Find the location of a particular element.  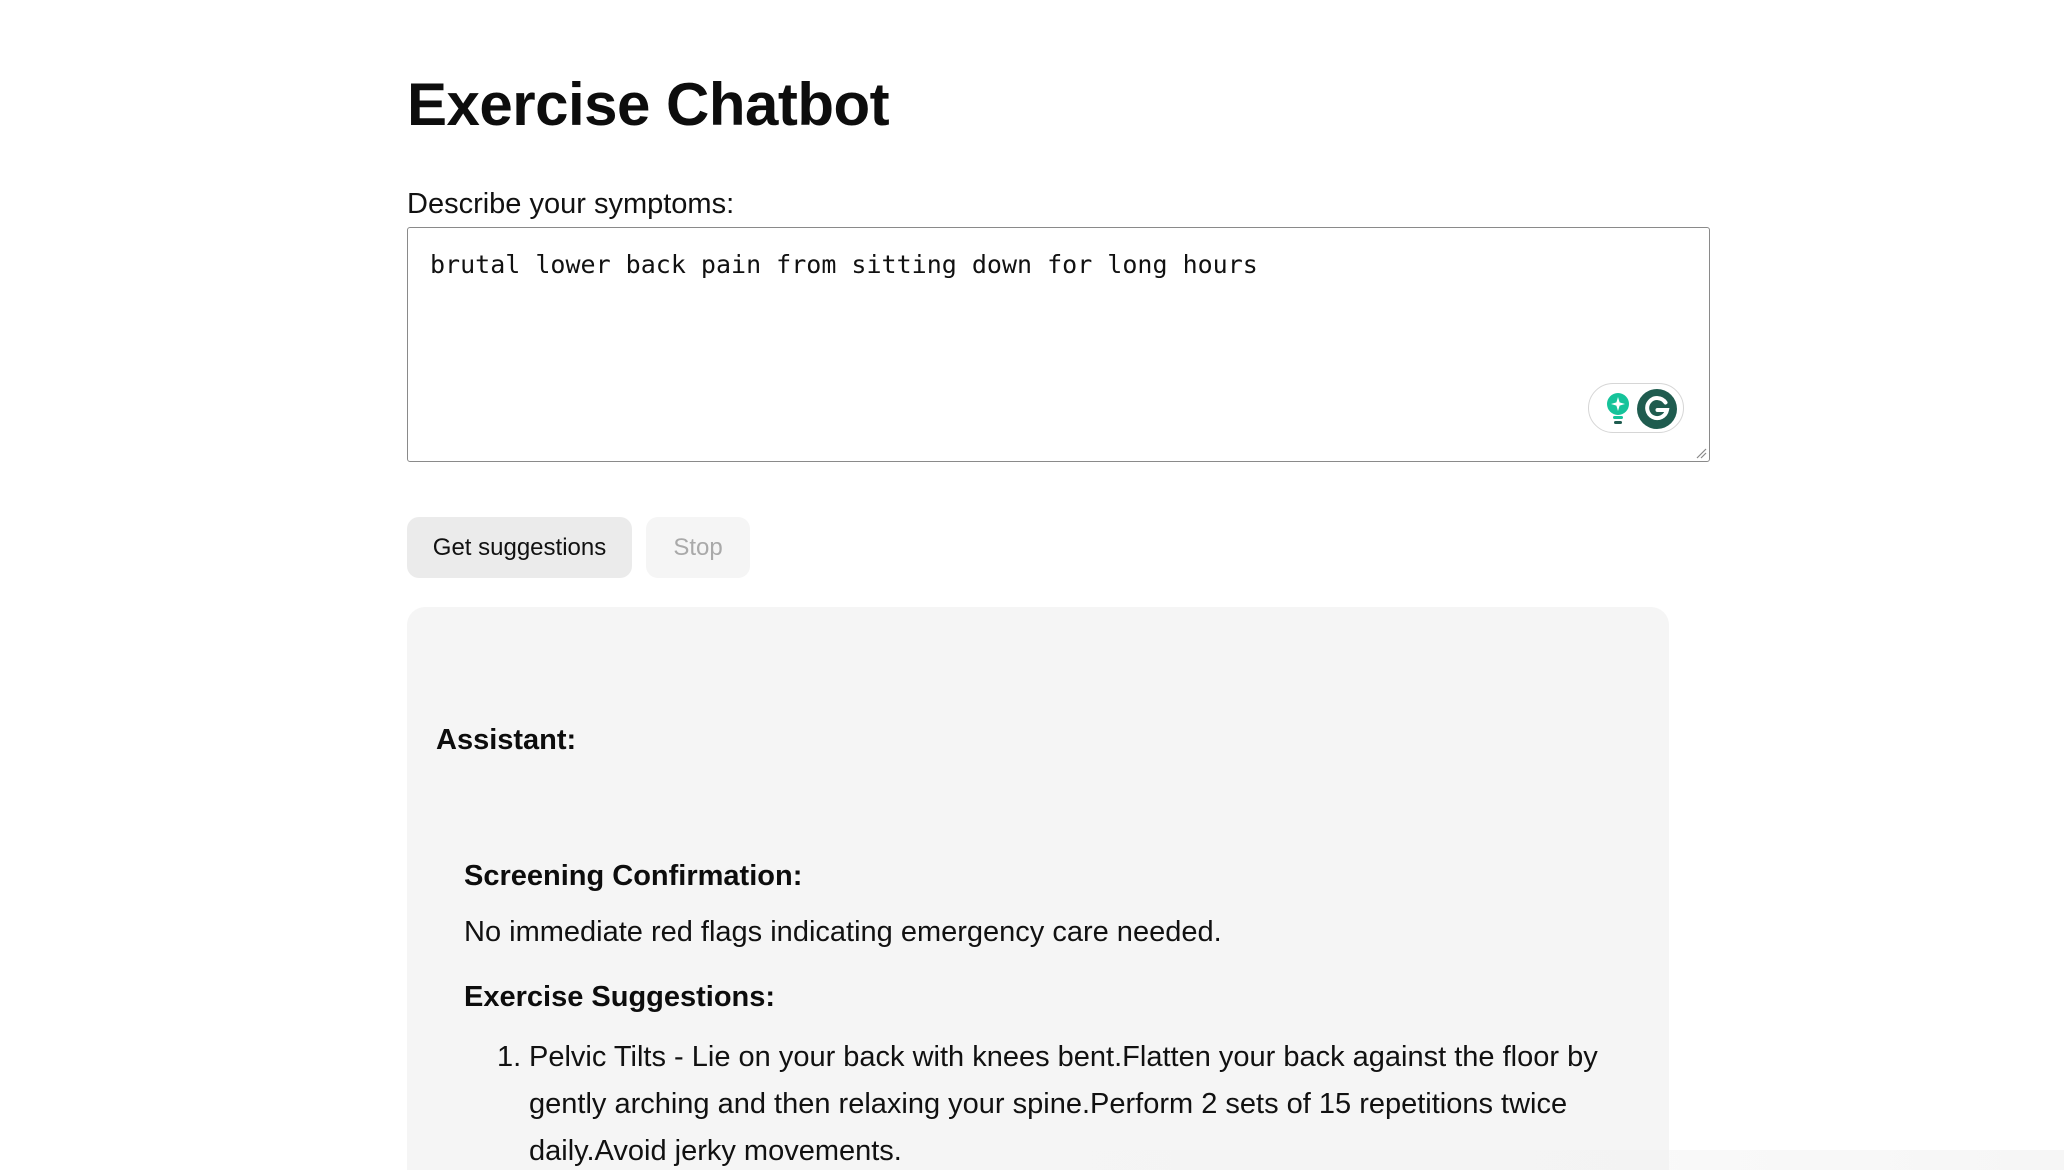

resize-handle-icon is located at coordinates (1701, 453).